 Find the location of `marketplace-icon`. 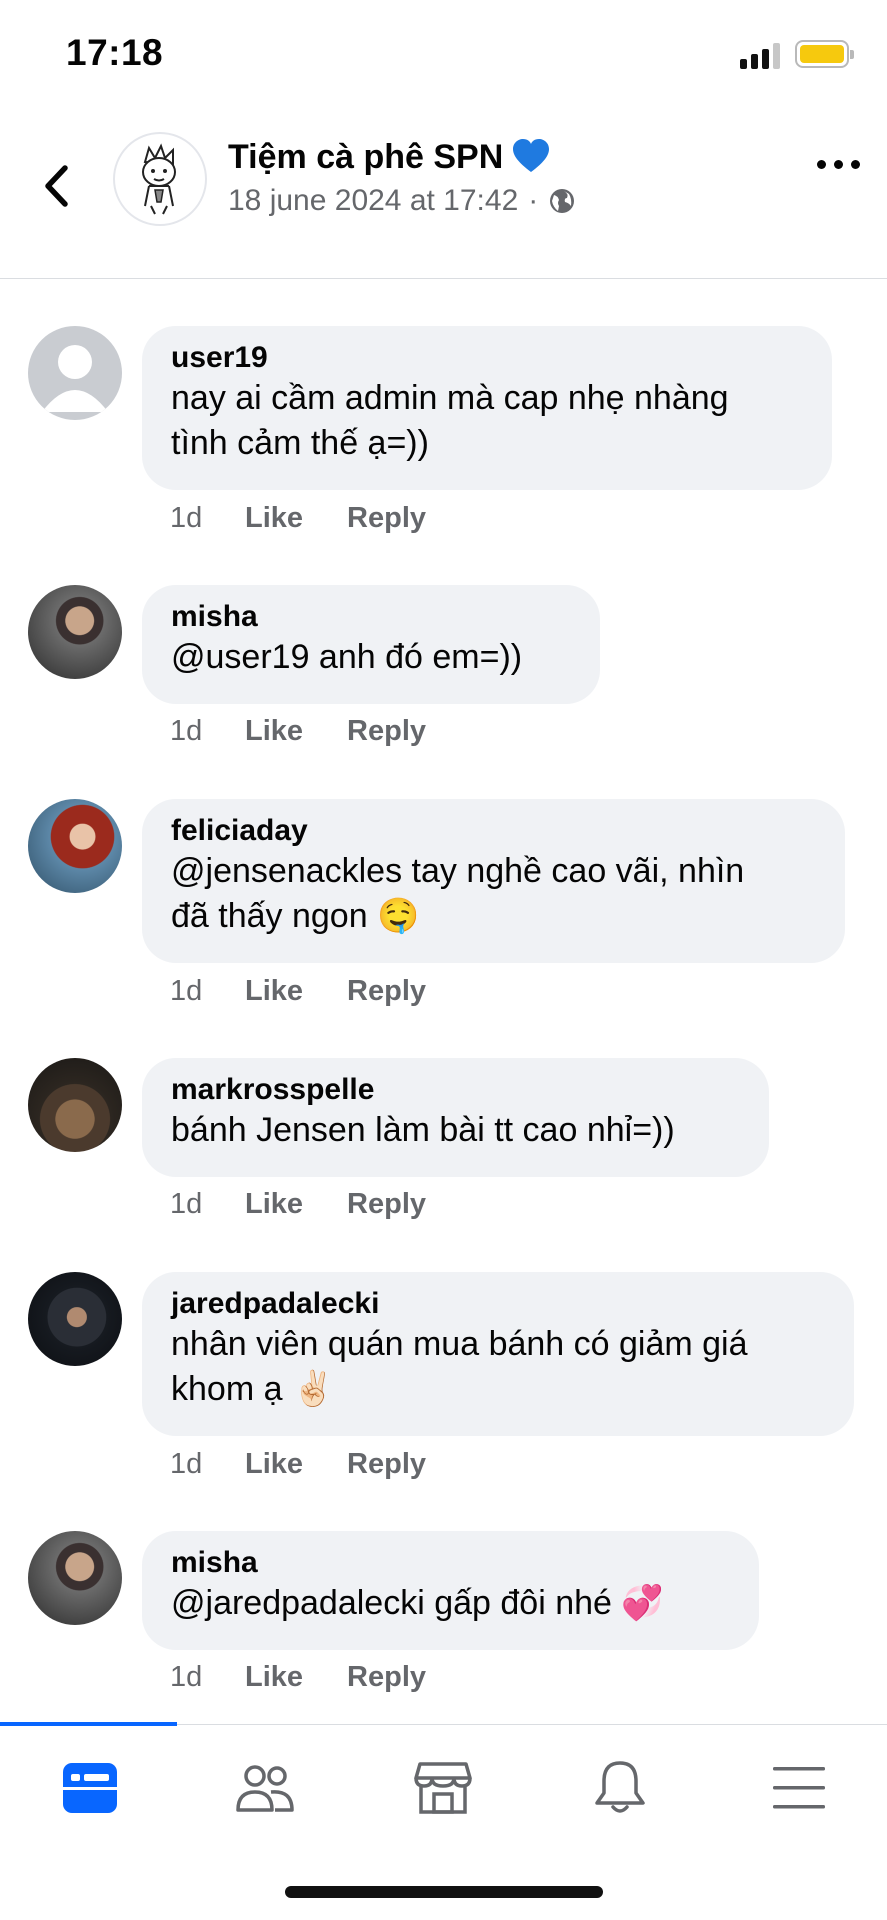

marketplace-icon is located at coordinates (443, 1788).